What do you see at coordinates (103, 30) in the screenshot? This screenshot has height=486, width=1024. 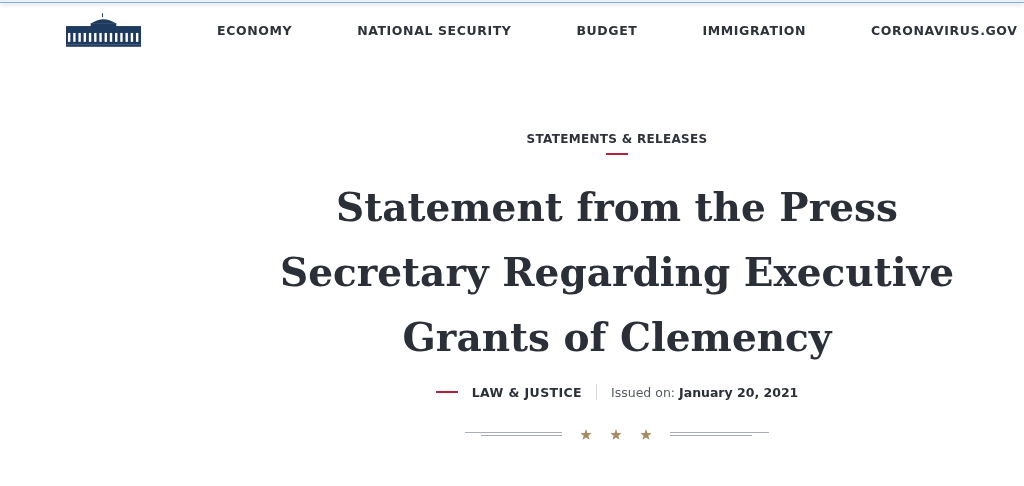 I see `building-logo-icon` at bounding box center [103, 30].